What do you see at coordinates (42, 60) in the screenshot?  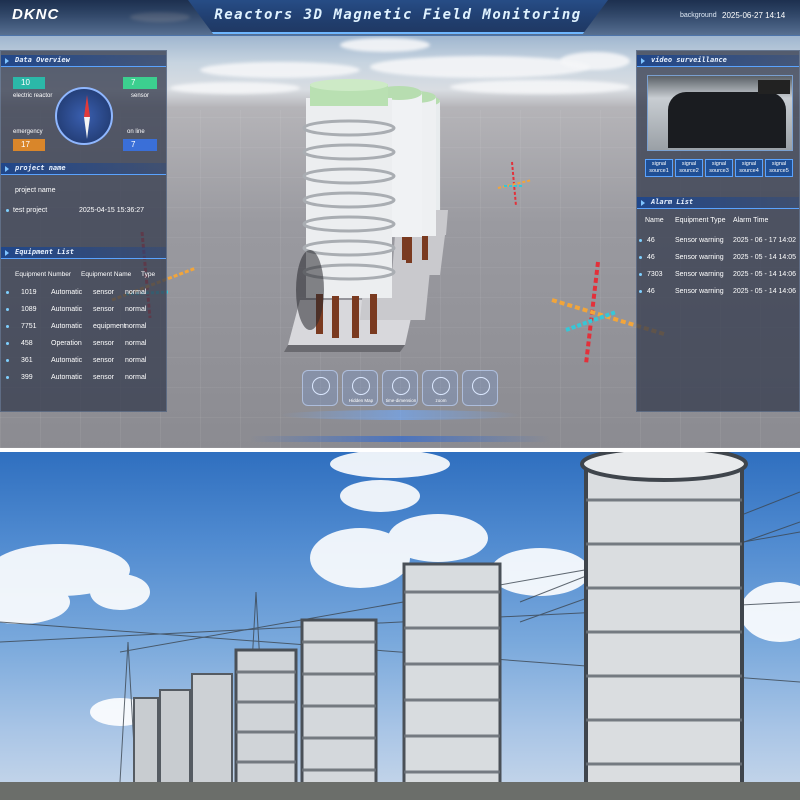 I see `data-overview-title: Data Overview` at bounding box center [42, 60].